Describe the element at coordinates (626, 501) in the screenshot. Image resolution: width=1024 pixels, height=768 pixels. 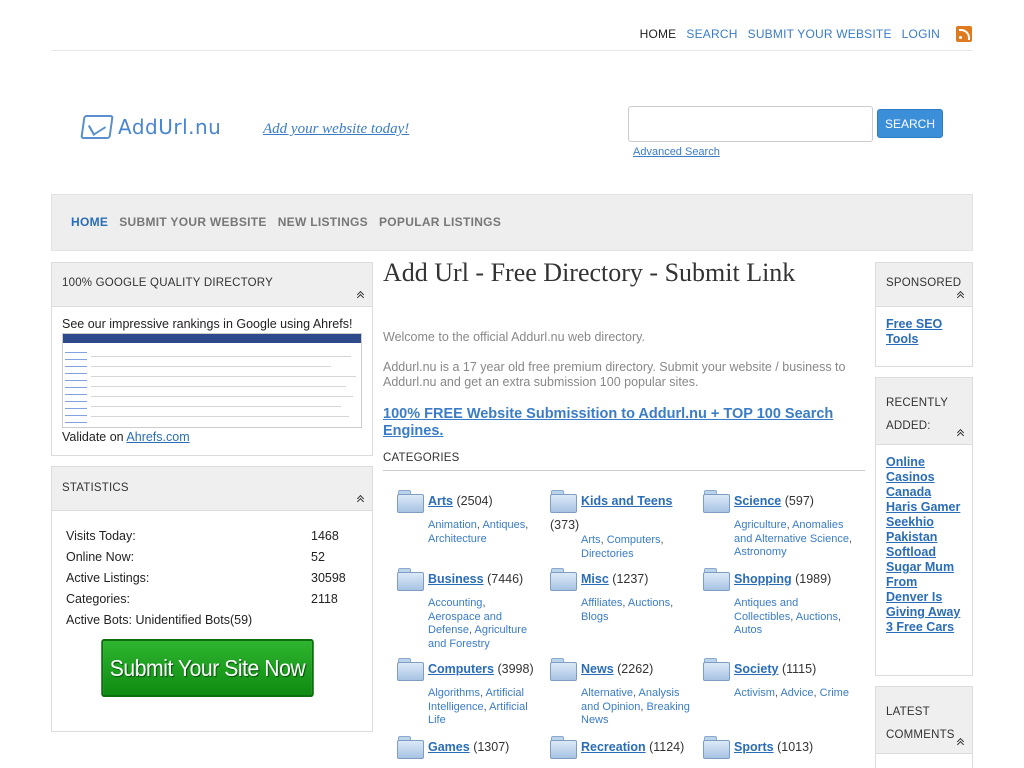
I see `category-link: Kids and Teens` at that location.